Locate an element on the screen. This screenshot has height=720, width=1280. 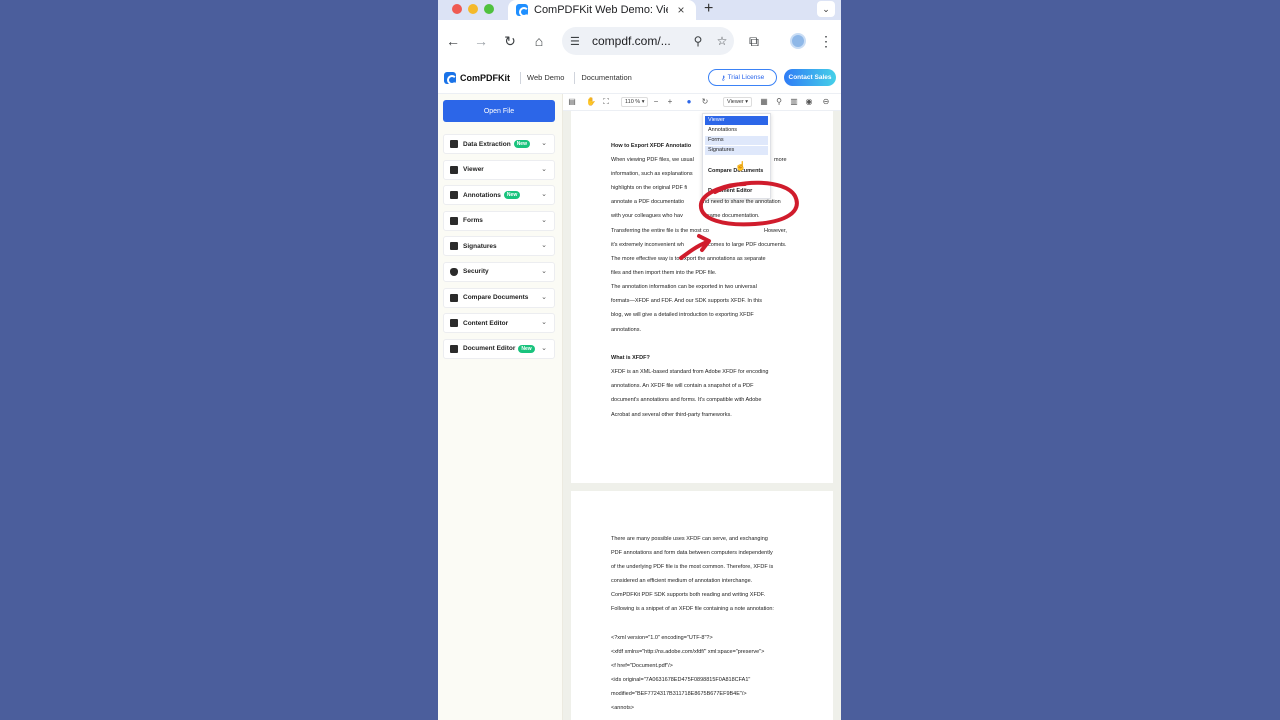
menu-item-annotations: Annotations is located at coordinates (736, 130).